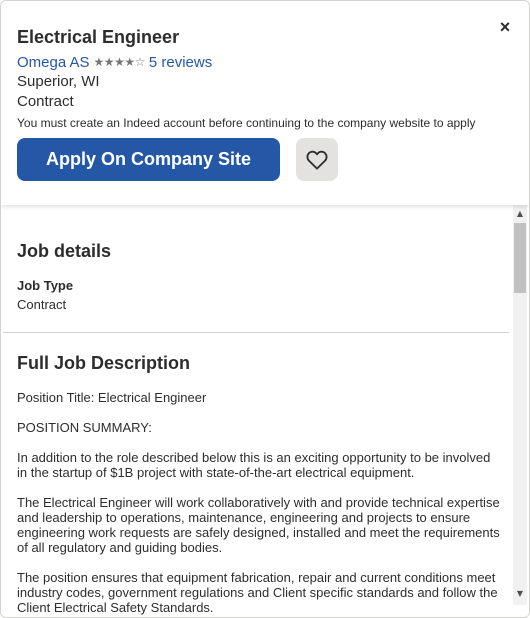 The height and width of the screenshot is (618, 530). What do you see at coordinates (520, 214) in the screenshot?
I see `scroll-up-arrow-icon: ▲` at bounding box center [520, 214].